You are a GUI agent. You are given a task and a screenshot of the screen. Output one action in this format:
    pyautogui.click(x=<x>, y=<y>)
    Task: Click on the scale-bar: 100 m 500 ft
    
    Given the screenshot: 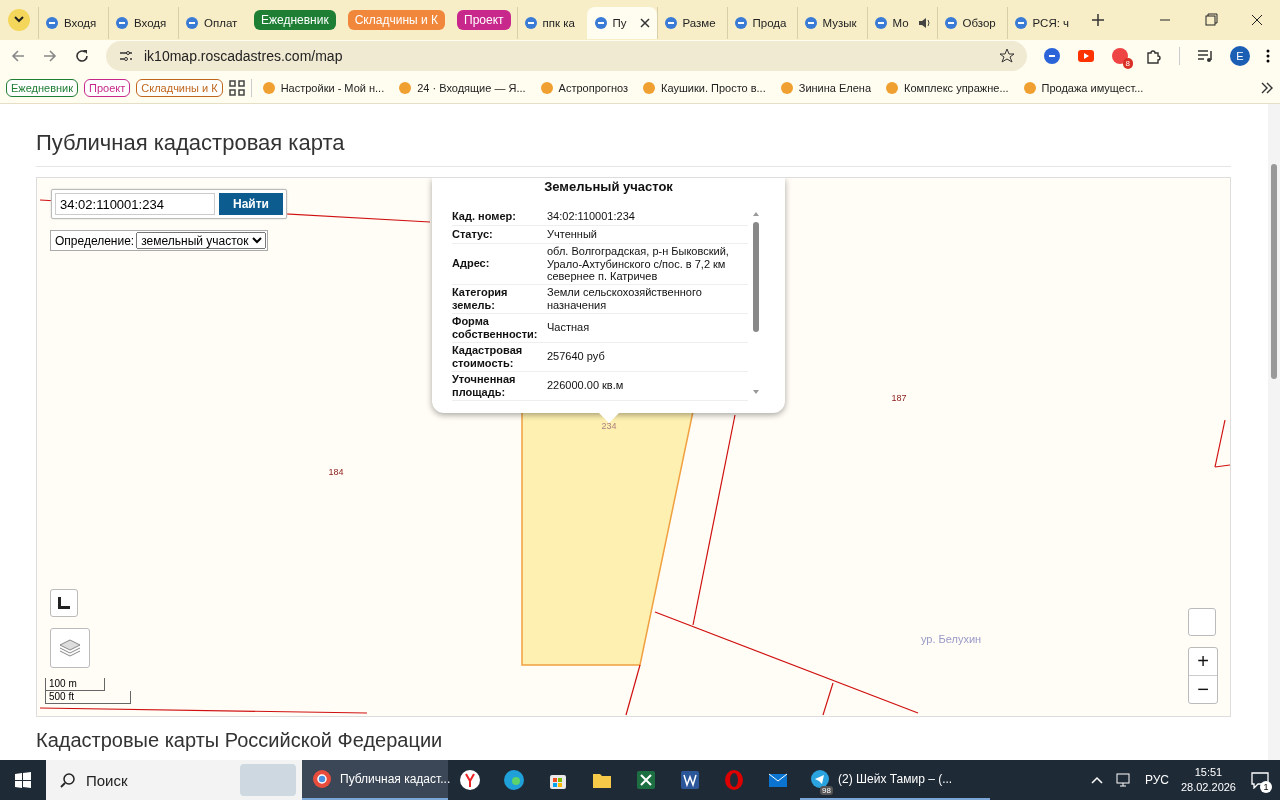 What is the action you would take?
    pyautogui.click(x=88, y=691)
    